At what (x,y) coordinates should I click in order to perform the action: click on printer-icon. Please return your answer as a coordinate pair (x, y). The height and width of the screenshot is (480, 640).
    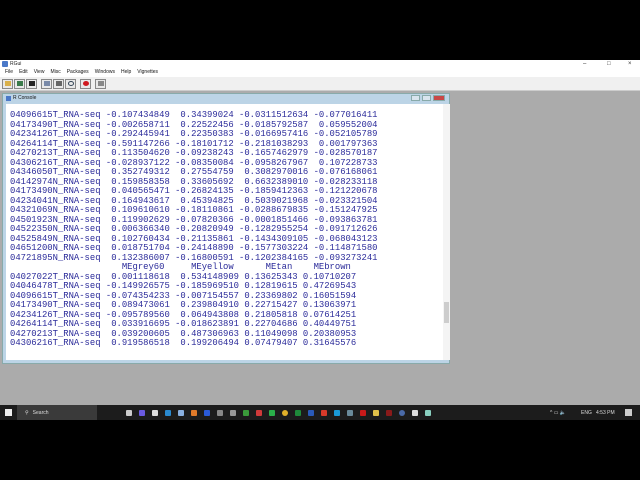
    Looking at the image, I should click on (100, 83).